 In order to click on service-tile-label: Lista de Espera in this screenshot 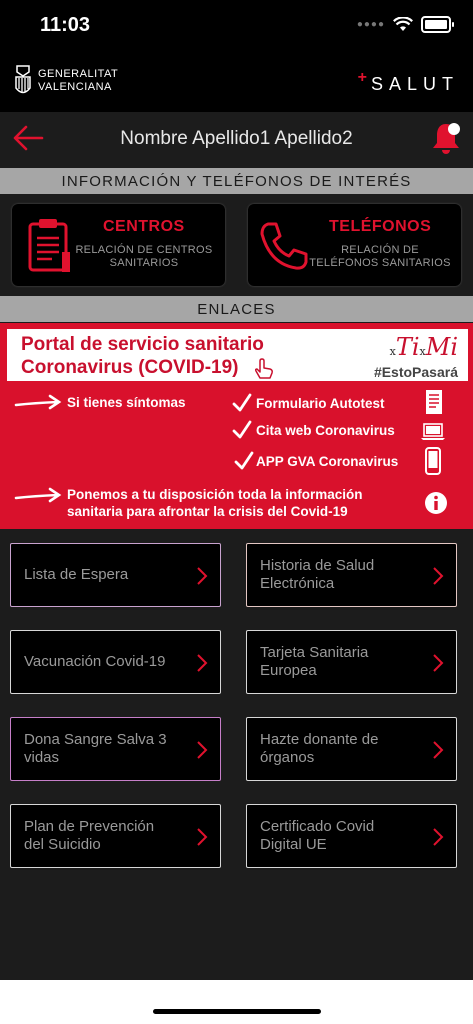, I will do `click(76, 574)`.